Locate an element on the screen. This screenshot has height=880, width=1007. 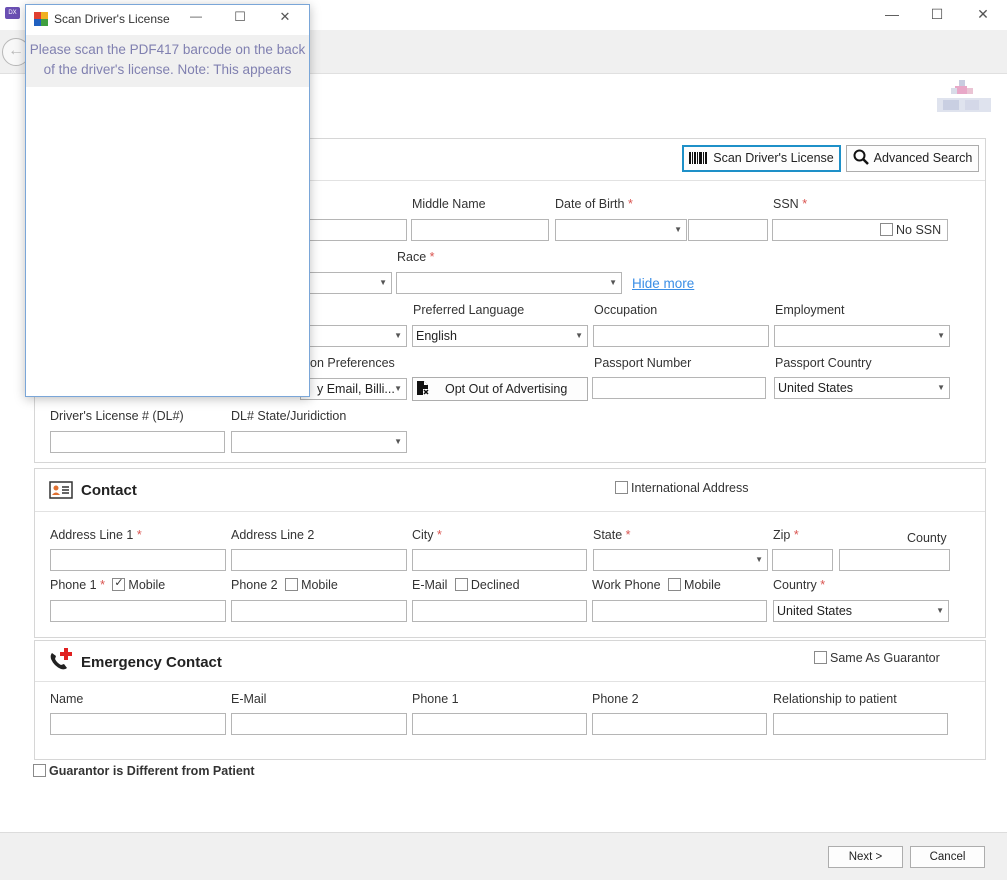
dialog-title: Scan Driver's License is located at coordinates (112, 19).